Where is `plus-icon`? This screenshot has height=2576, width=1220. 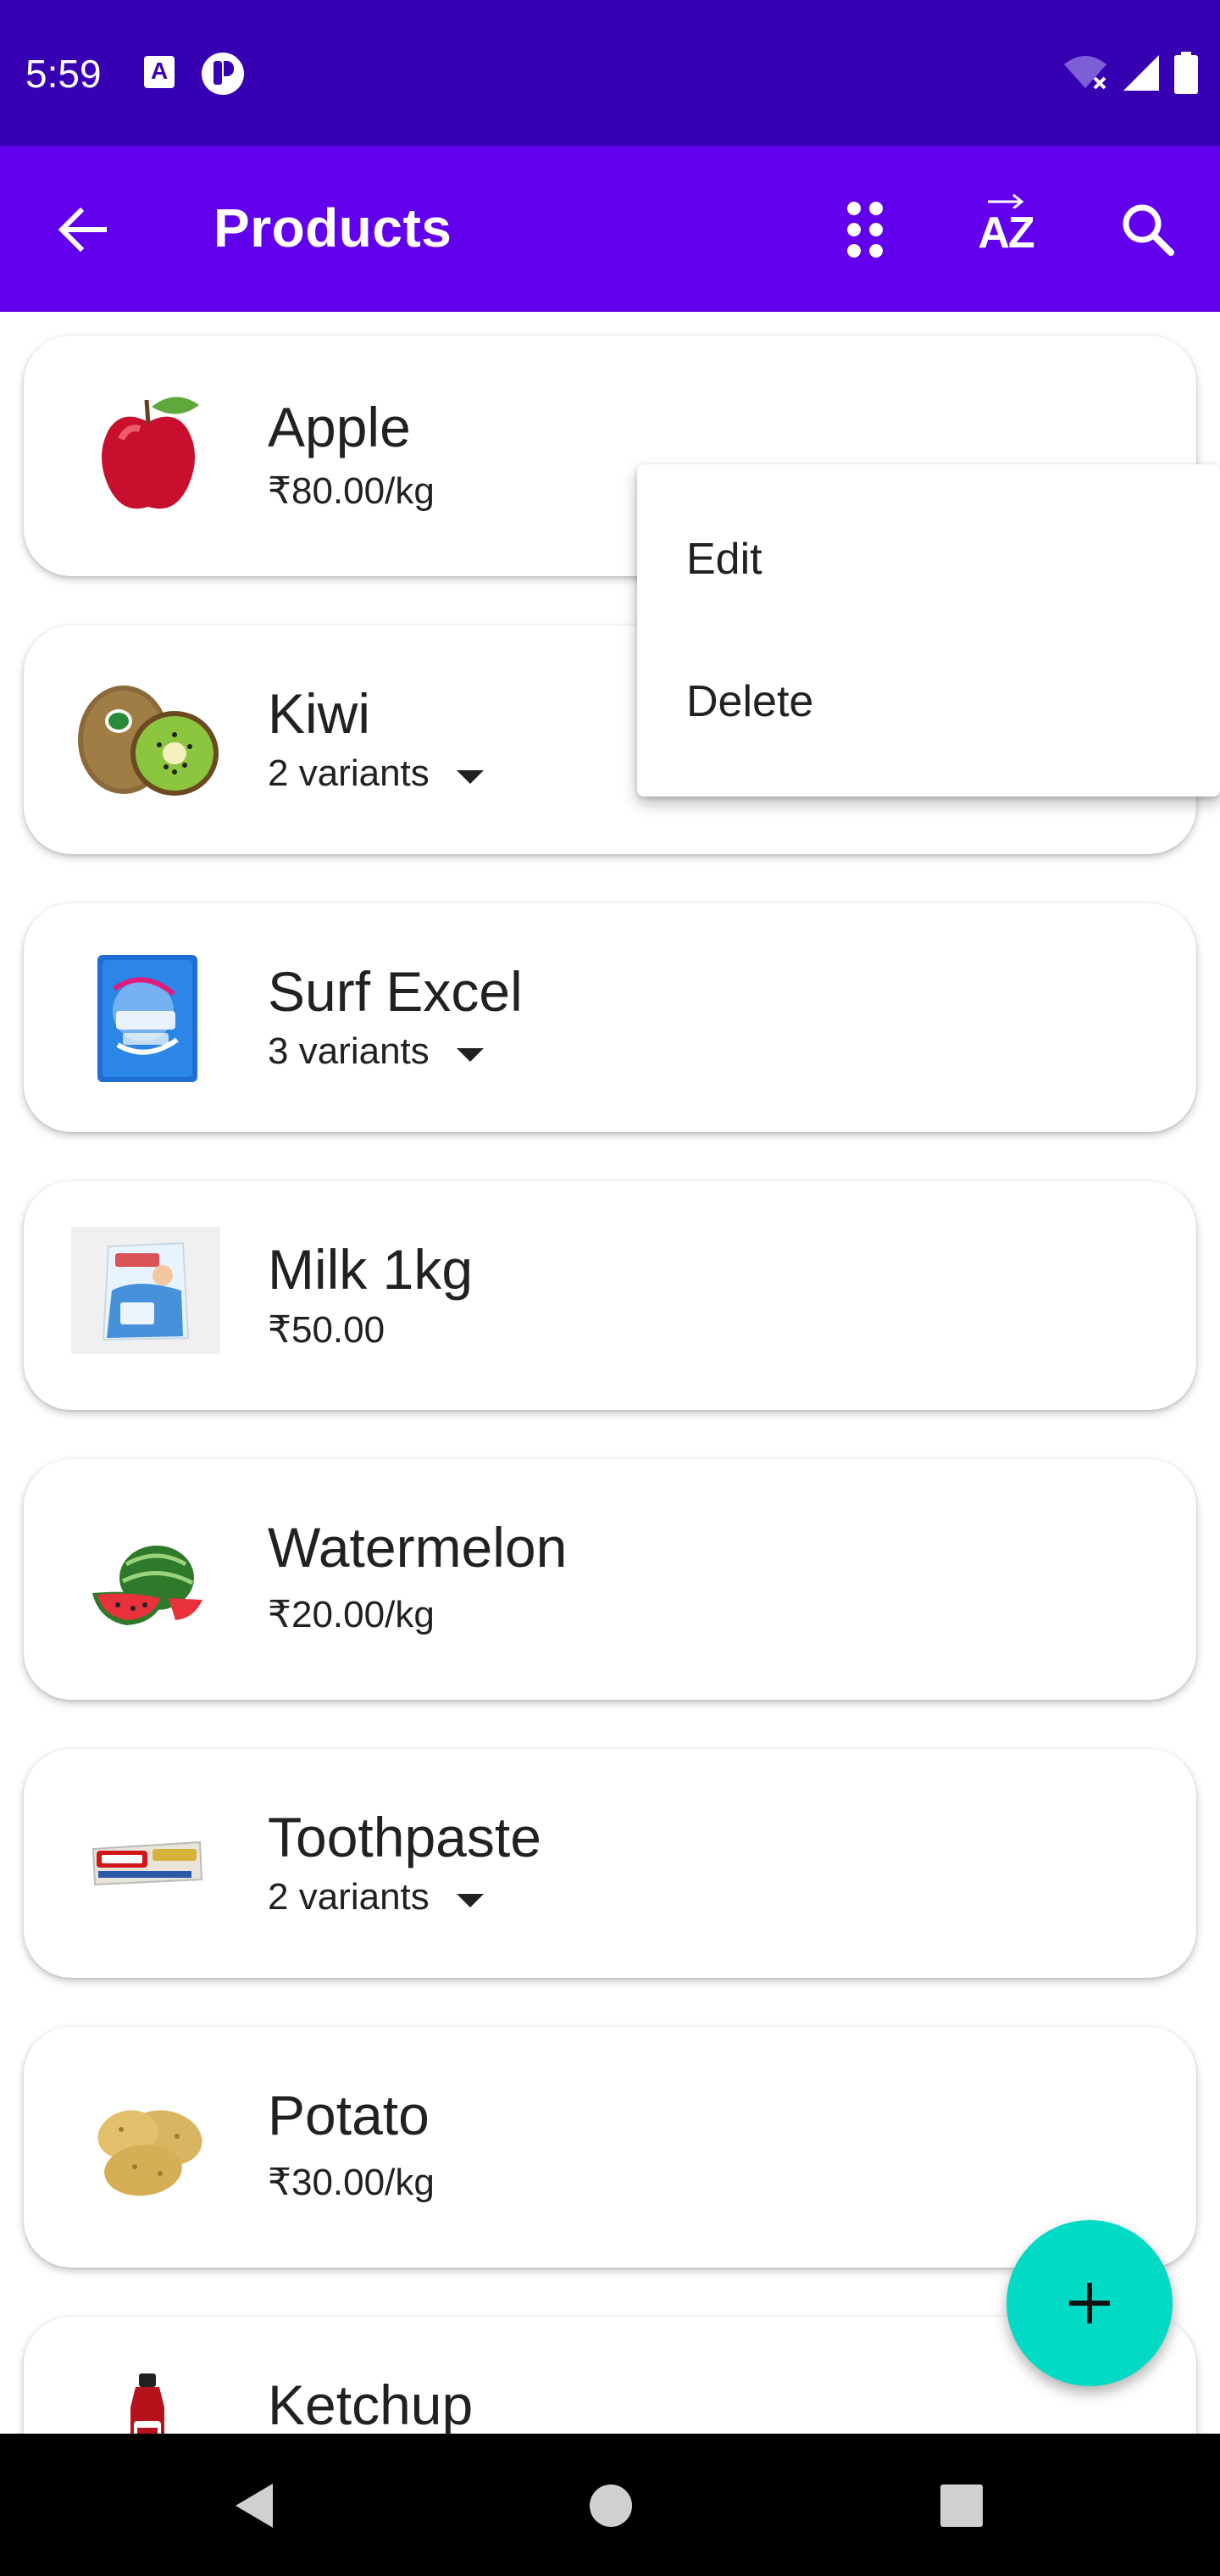 plus-icon is located at coordinates (1089, 2303).